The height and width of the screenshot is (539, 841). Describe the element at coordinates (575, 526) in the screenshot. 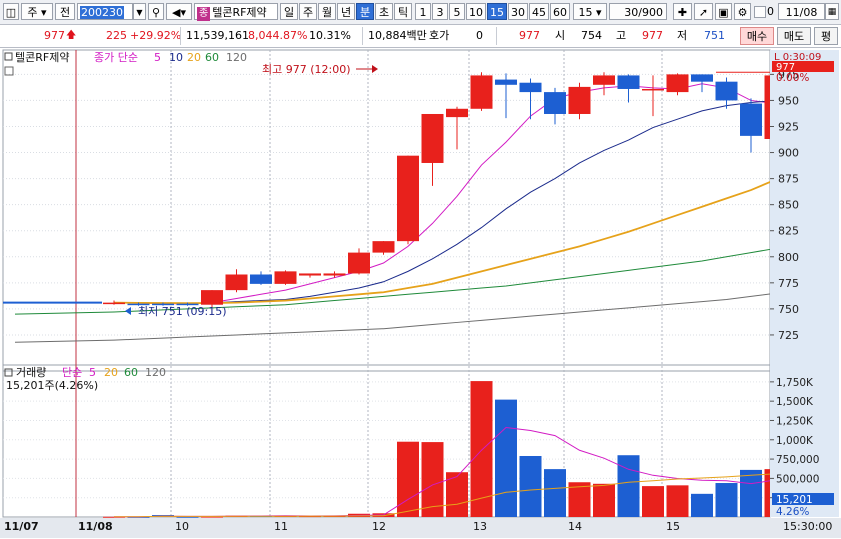

I see `time-axis-label: 14` at that location.